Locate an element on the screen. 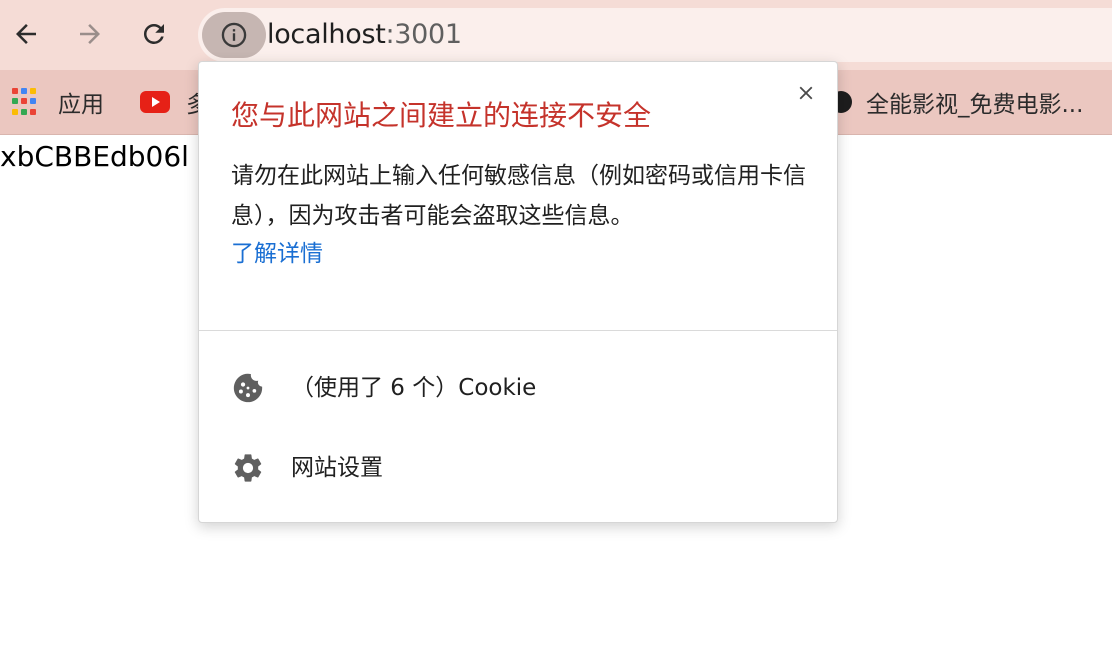  browser-toolbar: localhost:3001 is located at coordinates (556, 35).